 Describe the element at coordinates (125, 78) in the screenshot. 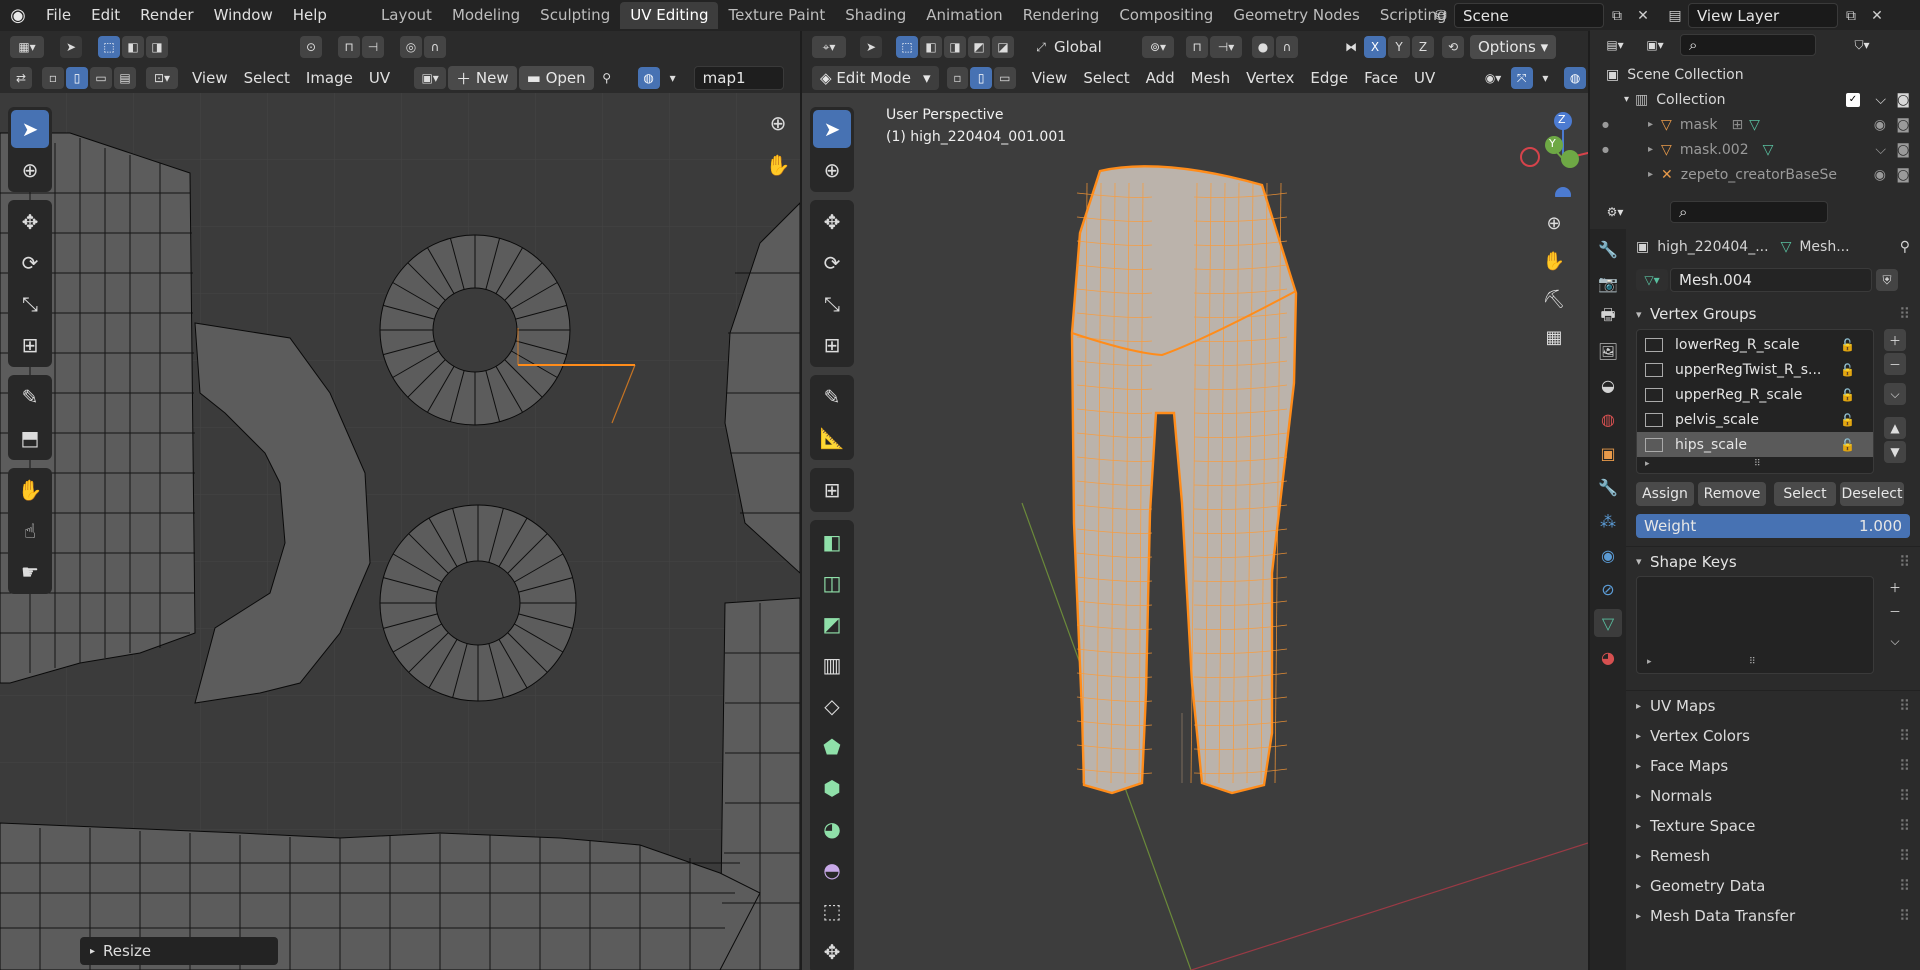

I see `island-select-icon: ▤` at that location.